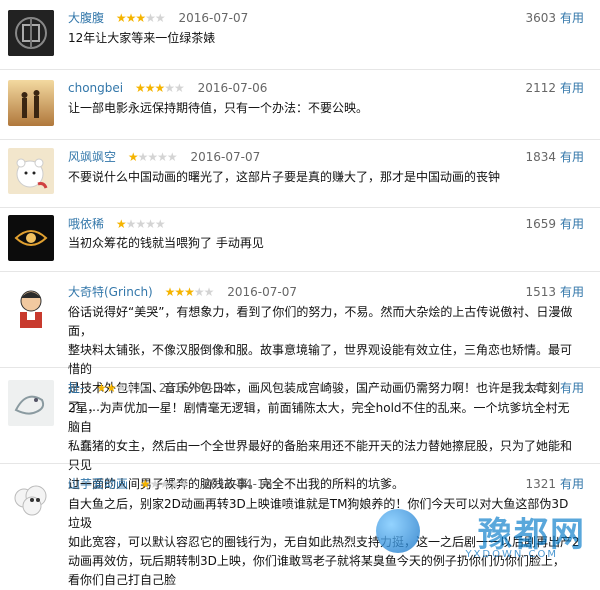  What do you see at coordinates (142, 38) in the screenshot?
I see `review-text: 12年让大家等来一位绿茶婊` at bounding box center [142, 38].